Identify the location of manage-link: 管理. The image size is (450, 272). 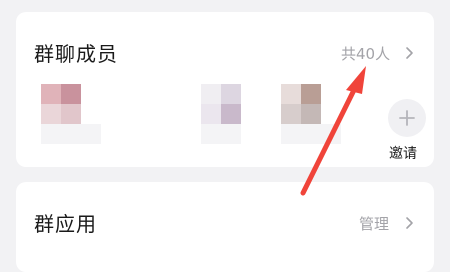
(374, 223).